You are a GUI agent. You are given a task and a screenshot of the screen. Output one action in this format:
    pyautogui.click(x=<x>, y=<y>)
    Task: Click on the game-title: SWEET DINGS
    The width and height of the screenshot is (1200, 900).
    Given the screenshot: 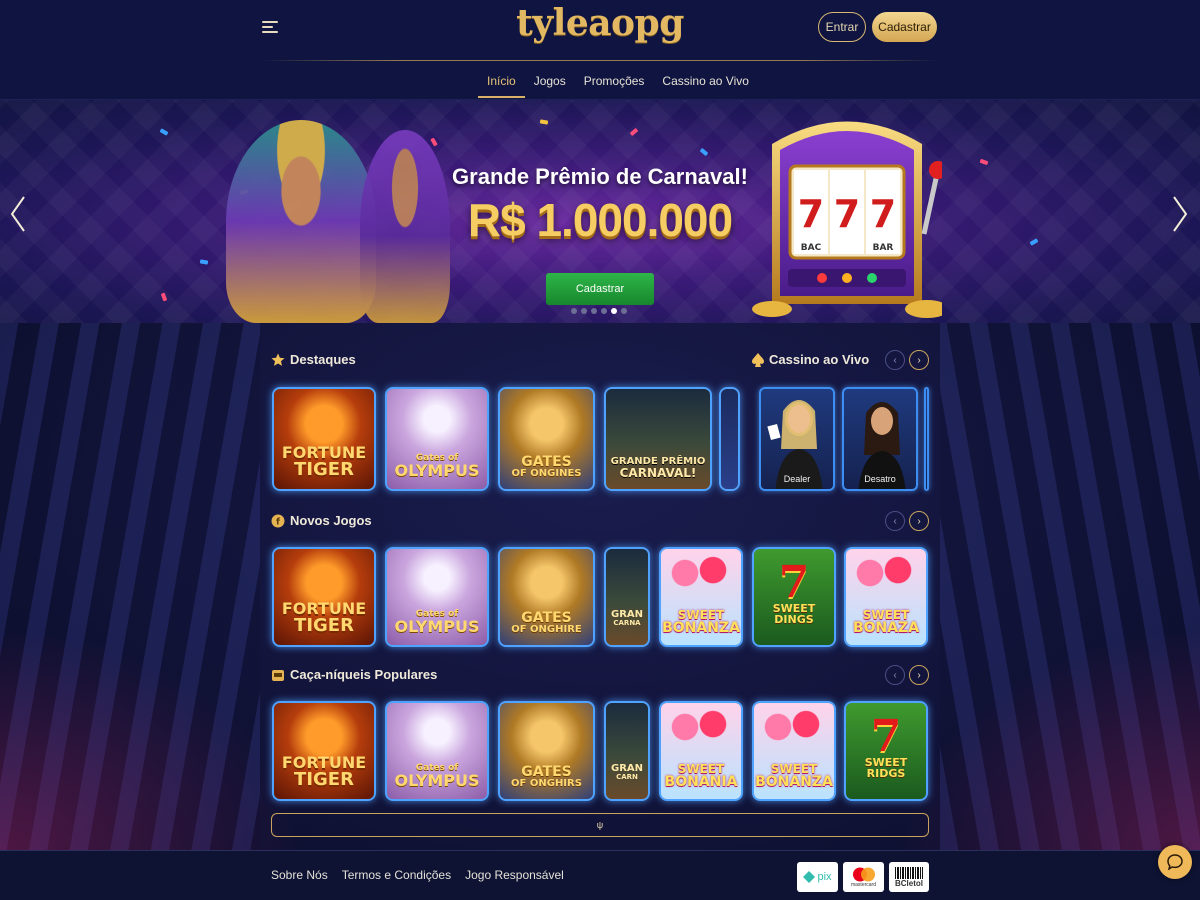 What is the action you would take?
    pyautogui.click(x=794, y=614)
    